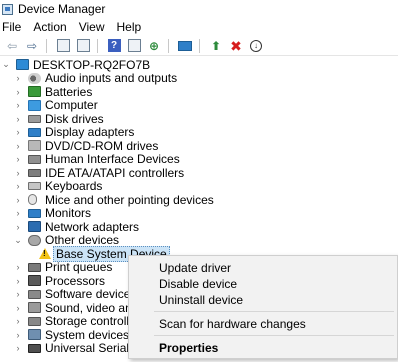  What do you see at coordinates (34, 186) in the screenshot?
I see `keyboard-icon` at bounding box center [34, 186].